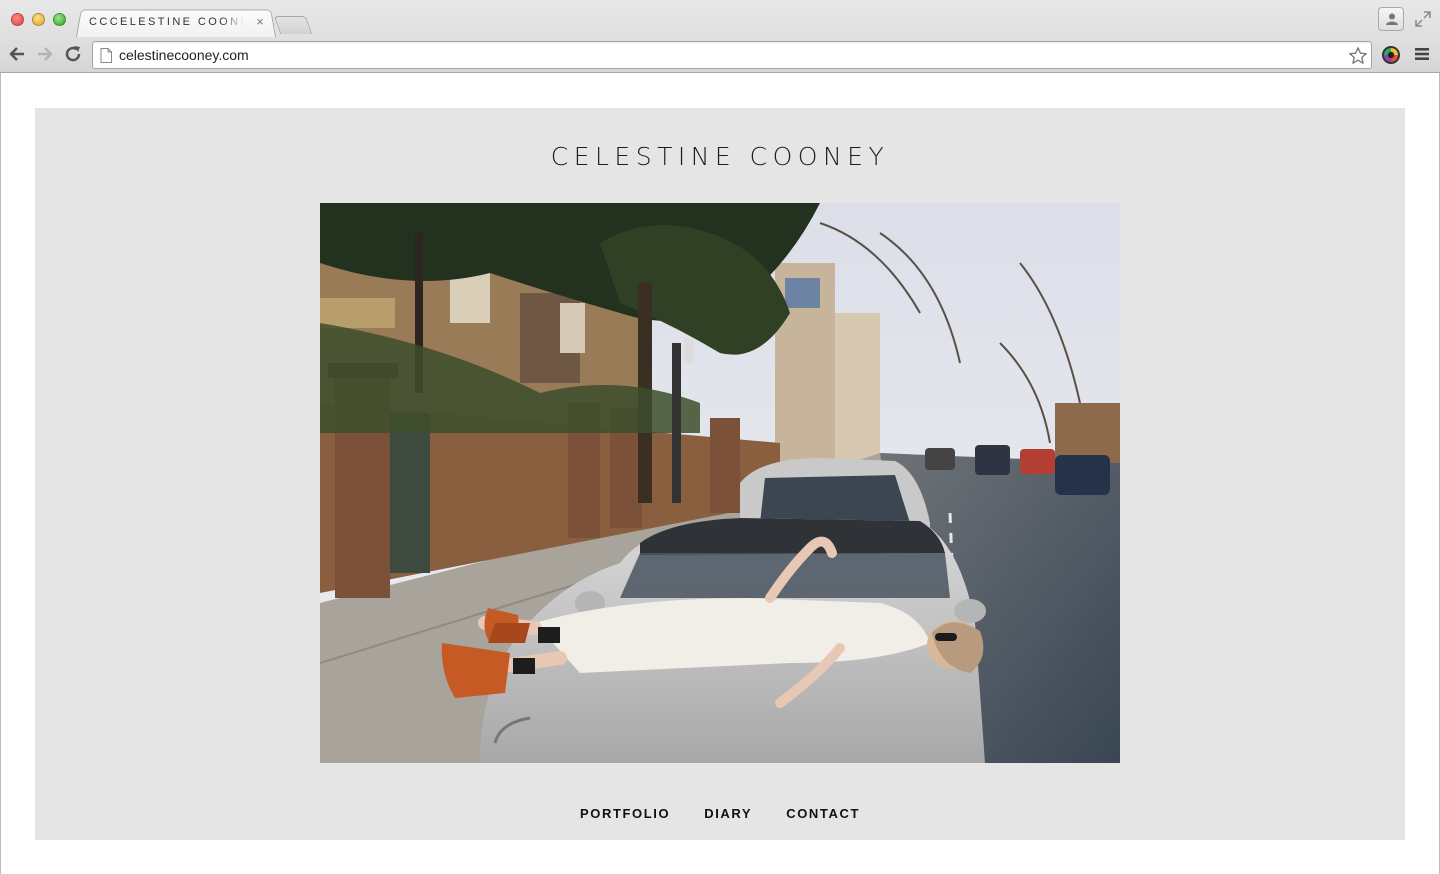 The width and height of the screenshot is (1440, 874). Describe the element at coordinates (17, 54) in the screenshot. I see `back-arrow-icon` at that location.